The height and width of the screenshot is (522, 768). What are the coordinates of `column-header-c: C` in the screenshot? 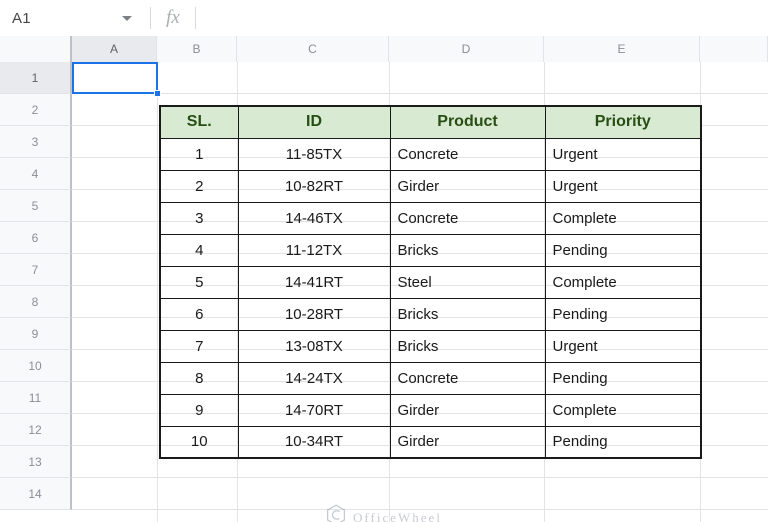 It's located at (313, 49).